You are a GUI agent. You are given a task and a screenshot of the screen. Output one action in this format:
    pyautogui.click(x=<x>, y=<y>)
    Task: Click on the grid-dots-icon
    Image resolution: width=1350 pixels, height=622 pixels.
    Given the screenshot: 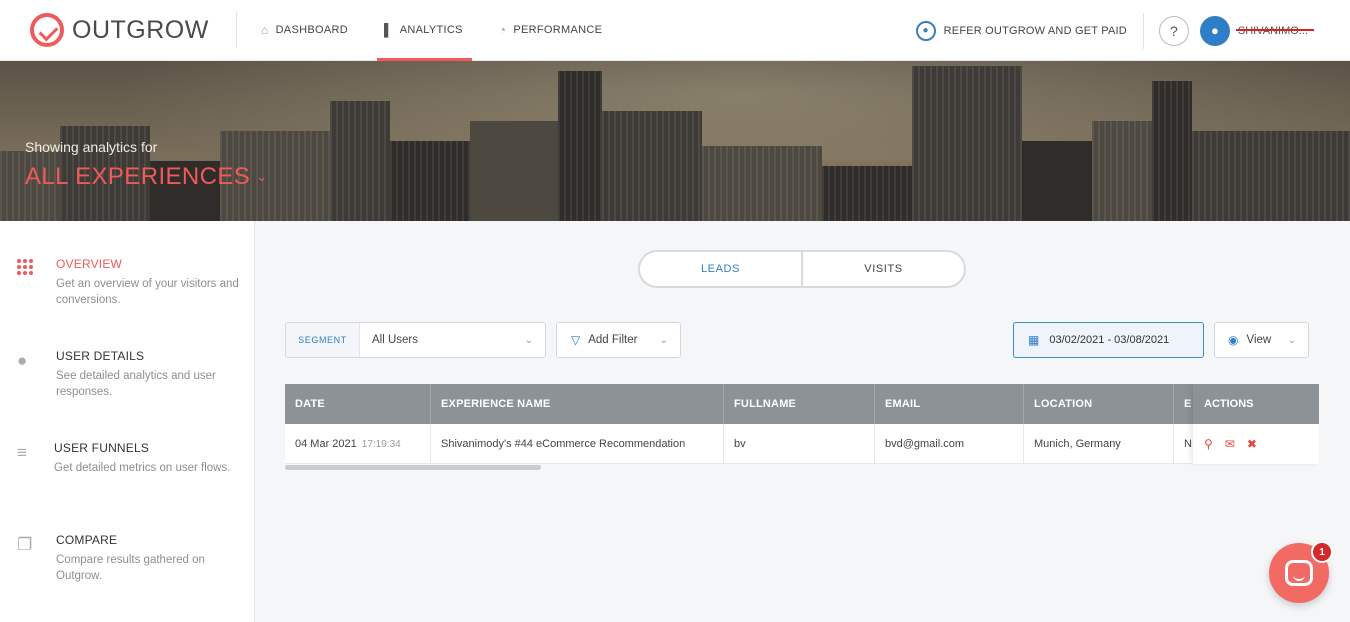 What is the action you would take?
    pyautogui.click(x=28, y=270)
    